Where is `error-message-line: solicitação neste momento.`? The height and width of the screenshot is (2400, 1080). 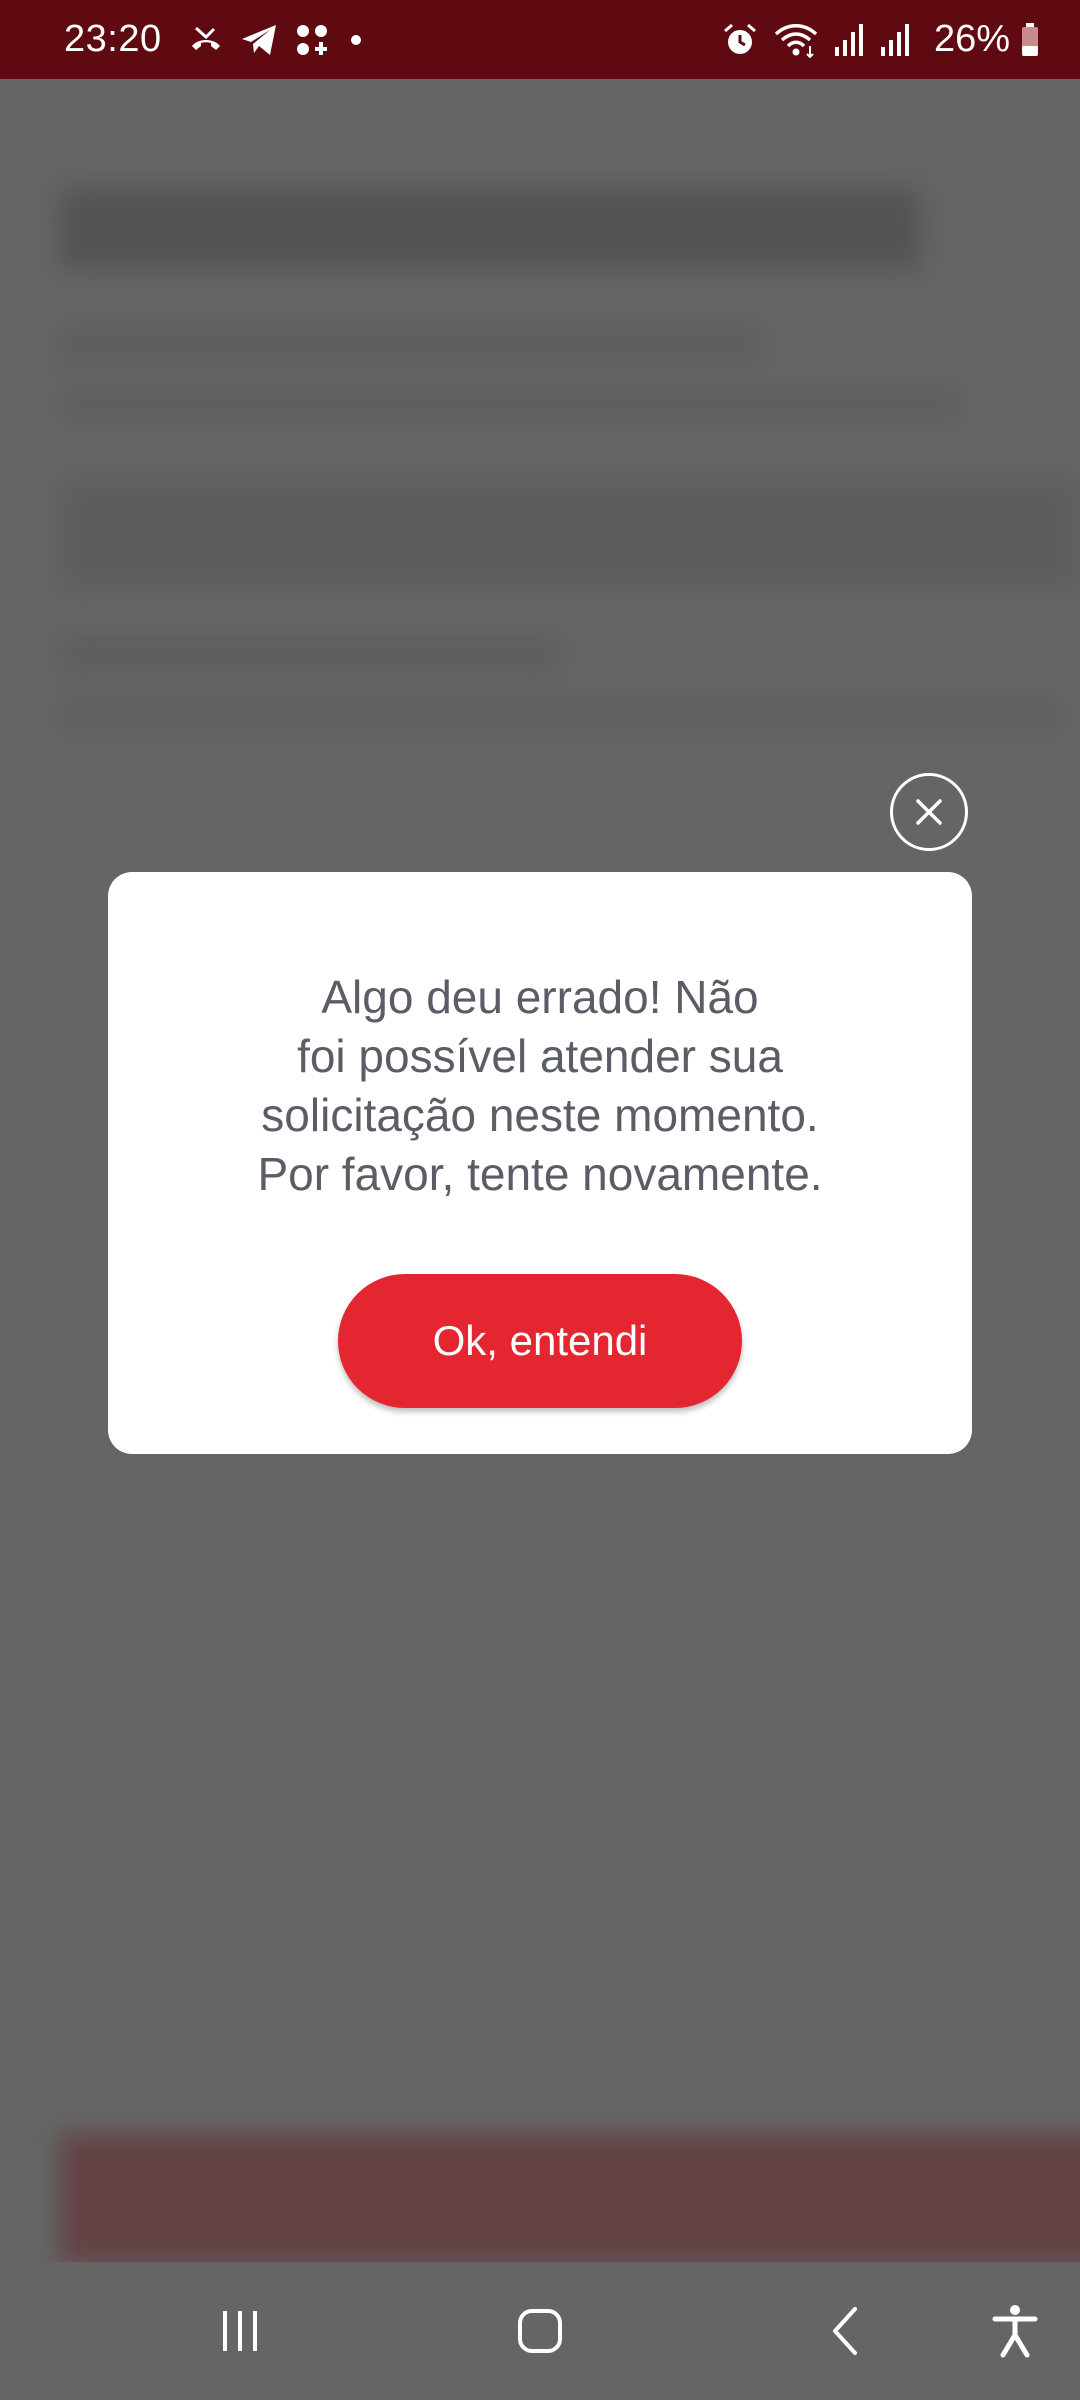 error-message-line: solicitação neste momento. is located at coordinates (540, 1115).